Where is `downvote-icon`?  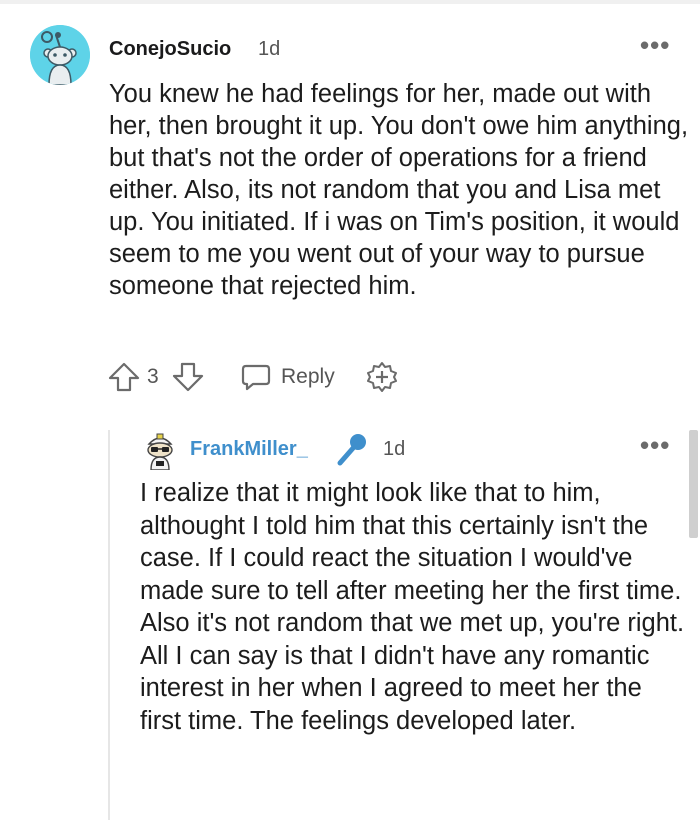 downvote-icon is located at coordinates (188, 377).